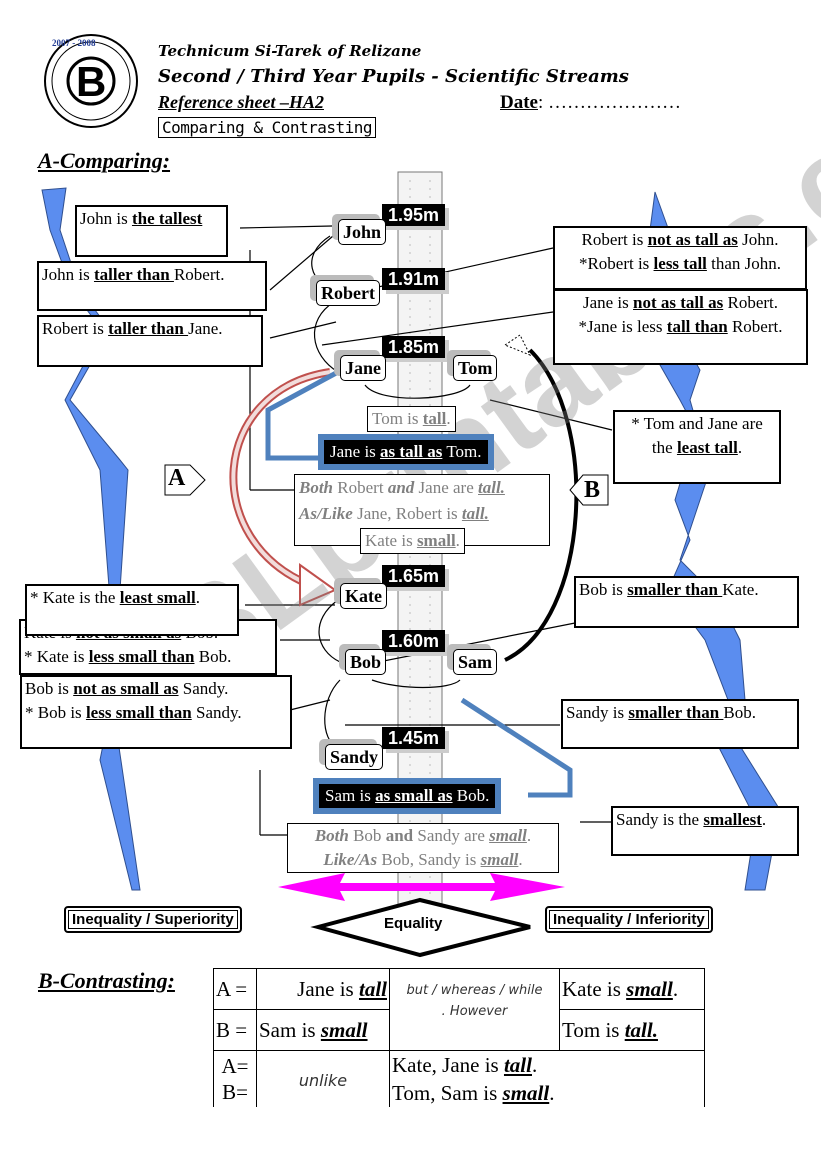 This screenshot has width=821, height=1169. Describe the element at coordinates (150, 341) in the screenshot. I see `box-robert-taller: Robert is taller than Jane.` at that location.